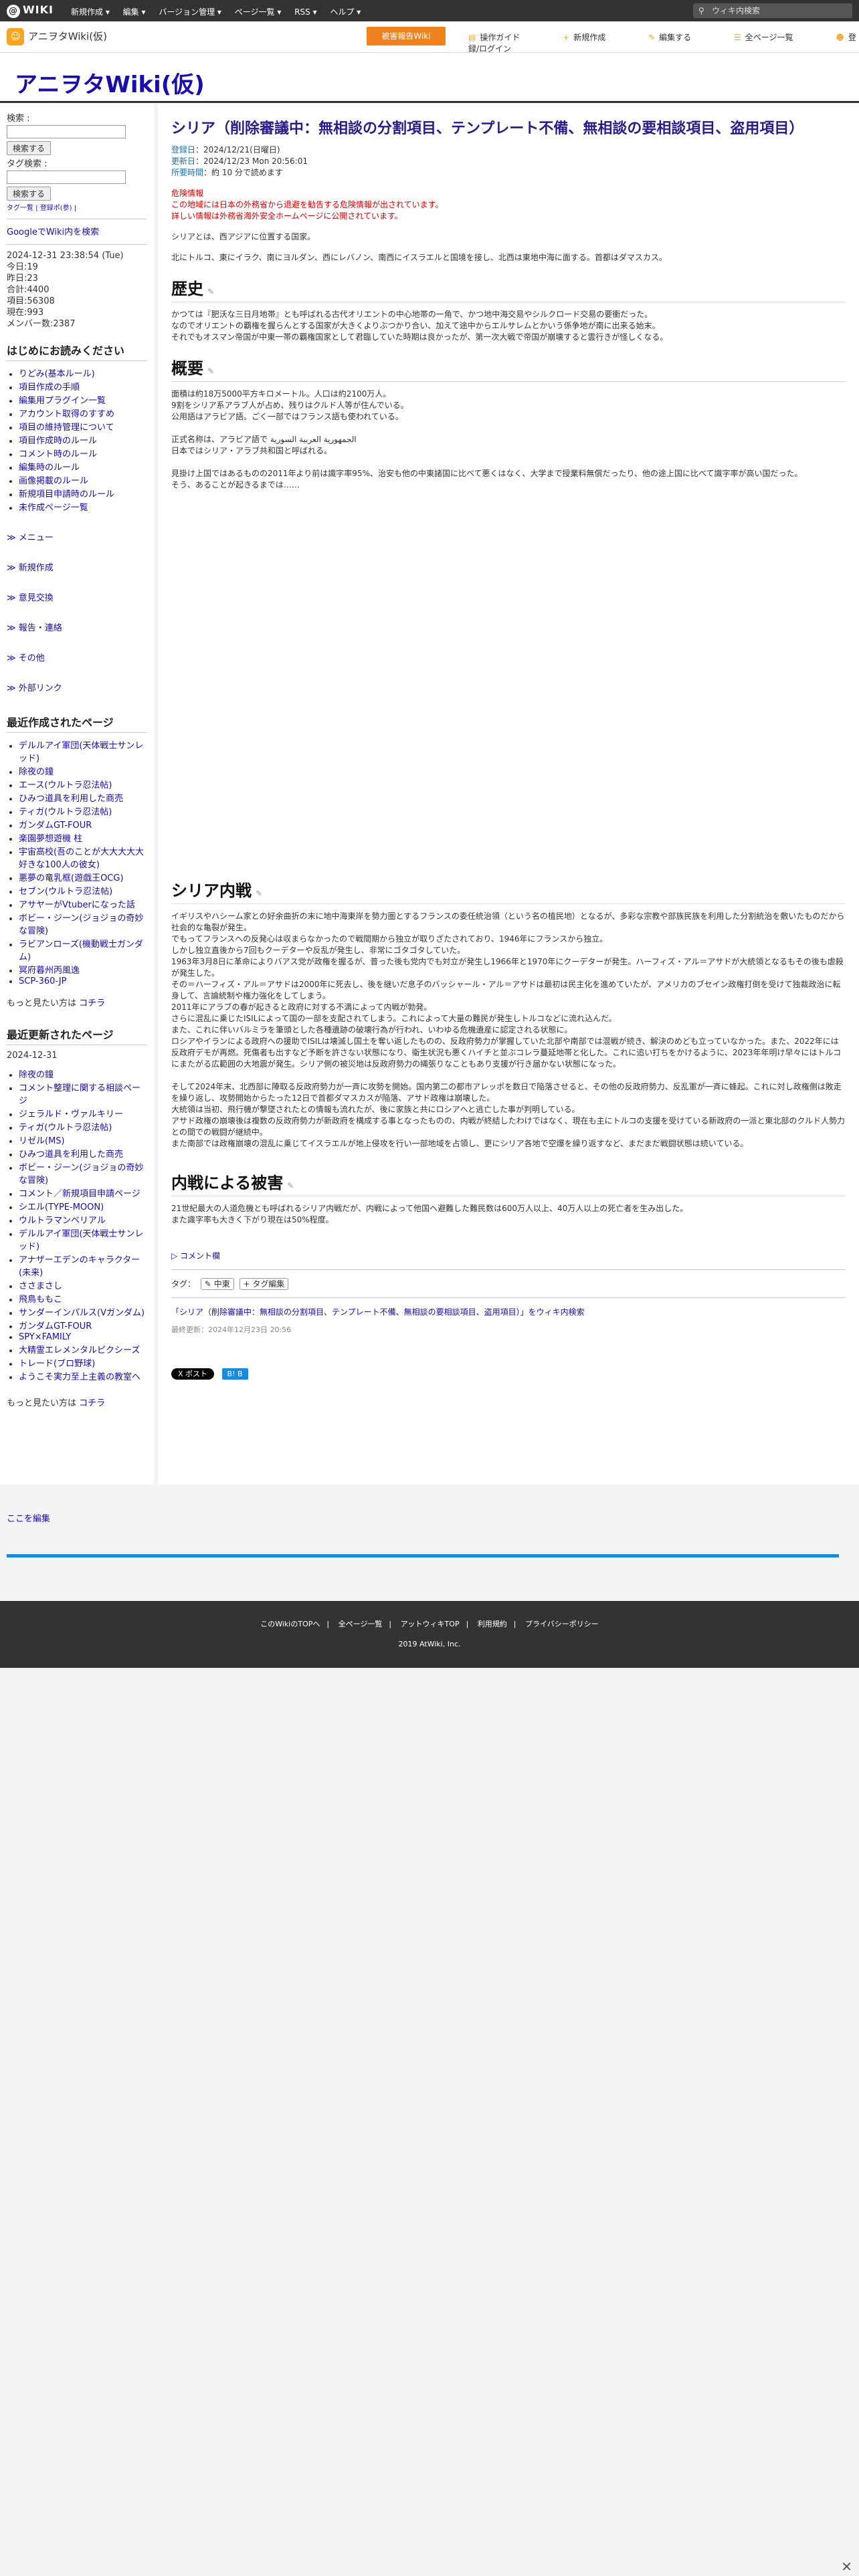  Describe the element at coordinates (217, 1284) in the screenshot. I see `tag-chip: ✎ 中東` at that location.